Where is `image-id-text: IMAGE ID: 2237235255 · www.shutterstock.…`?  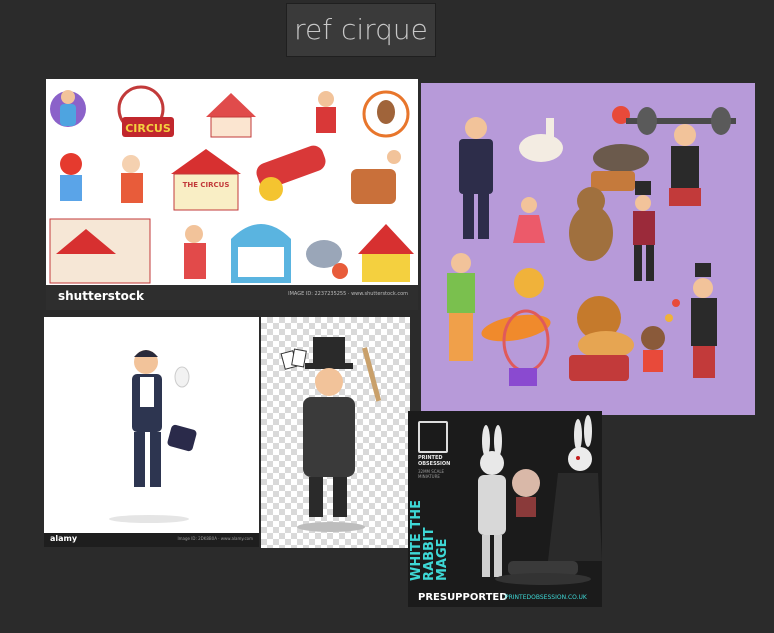
image-id-text: IMAGE ID: 2237235255 · www.shutterstock.… is located at coordinates (348, 294).